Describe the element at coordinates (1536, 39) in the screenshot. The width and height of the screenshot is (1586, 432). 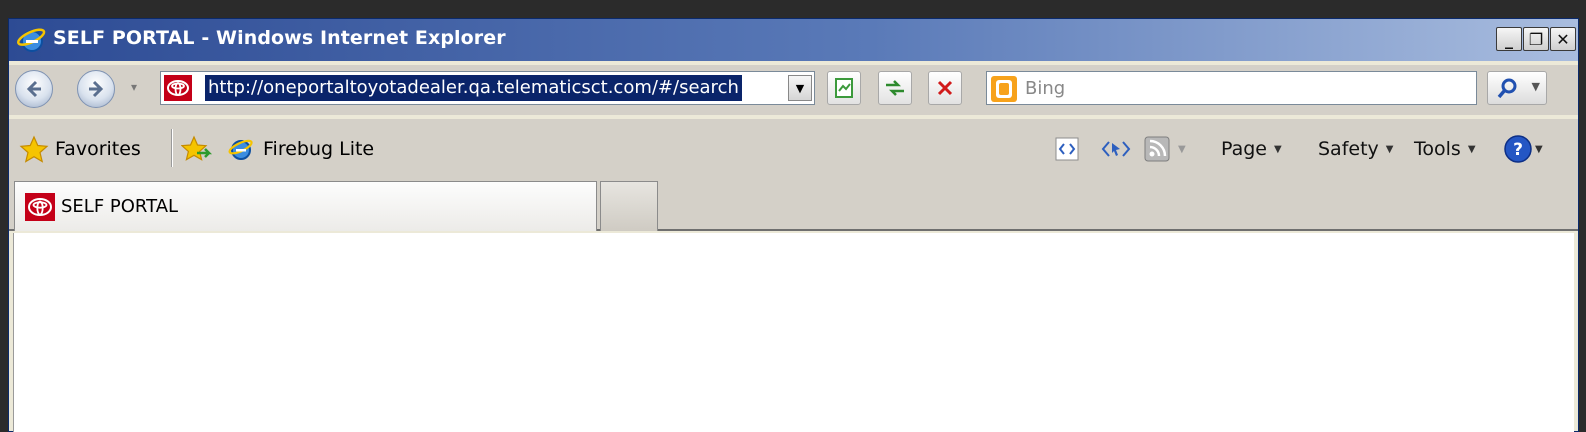
I see `maximize-button: ❐` at that location.